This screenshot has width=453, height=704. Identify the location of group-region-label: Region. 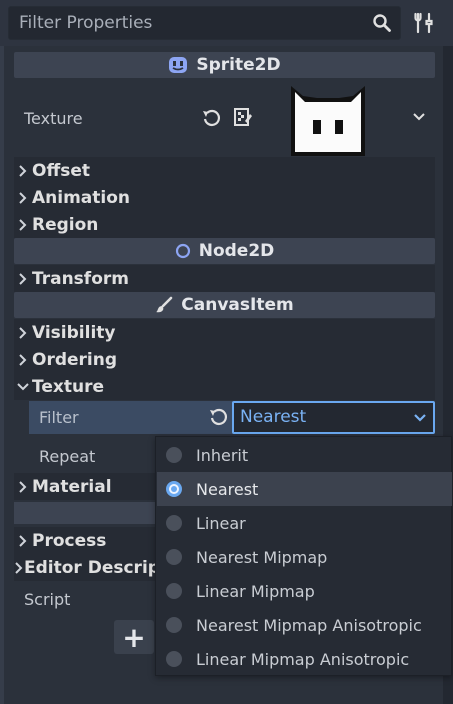
(65, 224).